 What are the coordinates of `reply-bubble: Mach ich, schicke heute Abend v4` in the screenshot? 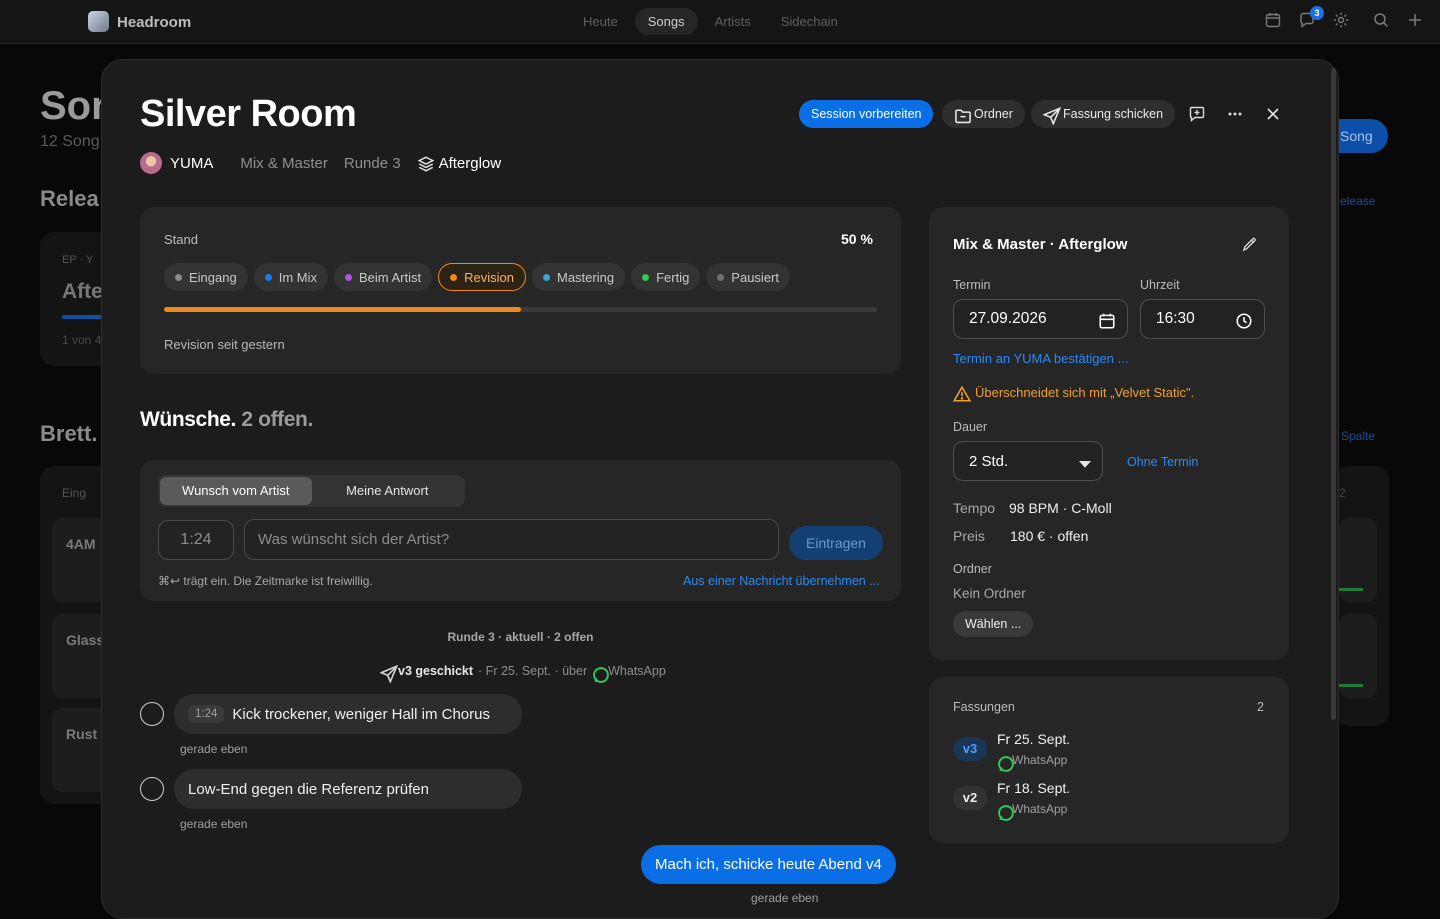 It's located at (768, 864).